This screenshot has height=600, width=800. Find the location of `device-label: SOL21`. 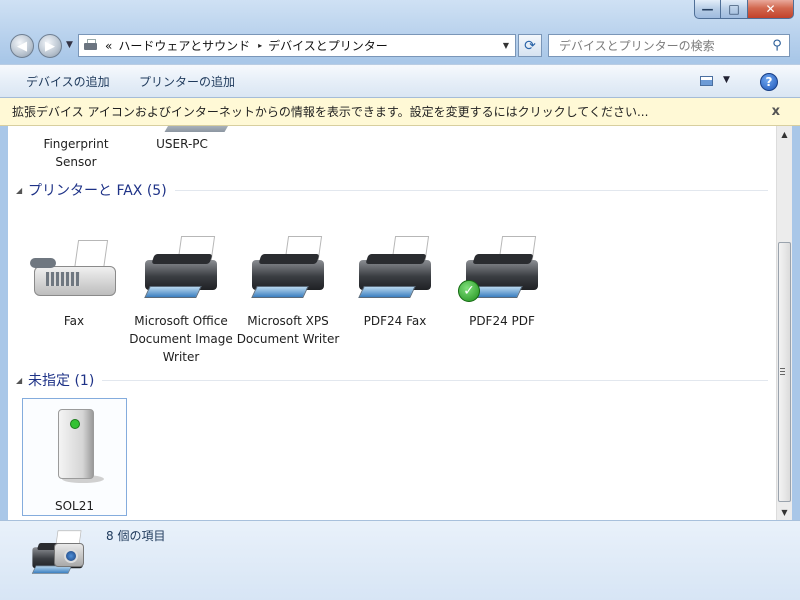

device-label: SOL21 is located at coordinates (74, 506).